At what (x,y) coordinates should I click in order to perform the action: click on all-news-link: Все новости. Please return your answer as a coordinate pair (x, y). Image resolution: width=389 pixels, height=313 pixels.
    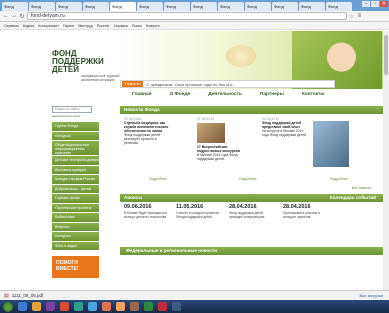
    Looking at the image, I should click on (361, 188).